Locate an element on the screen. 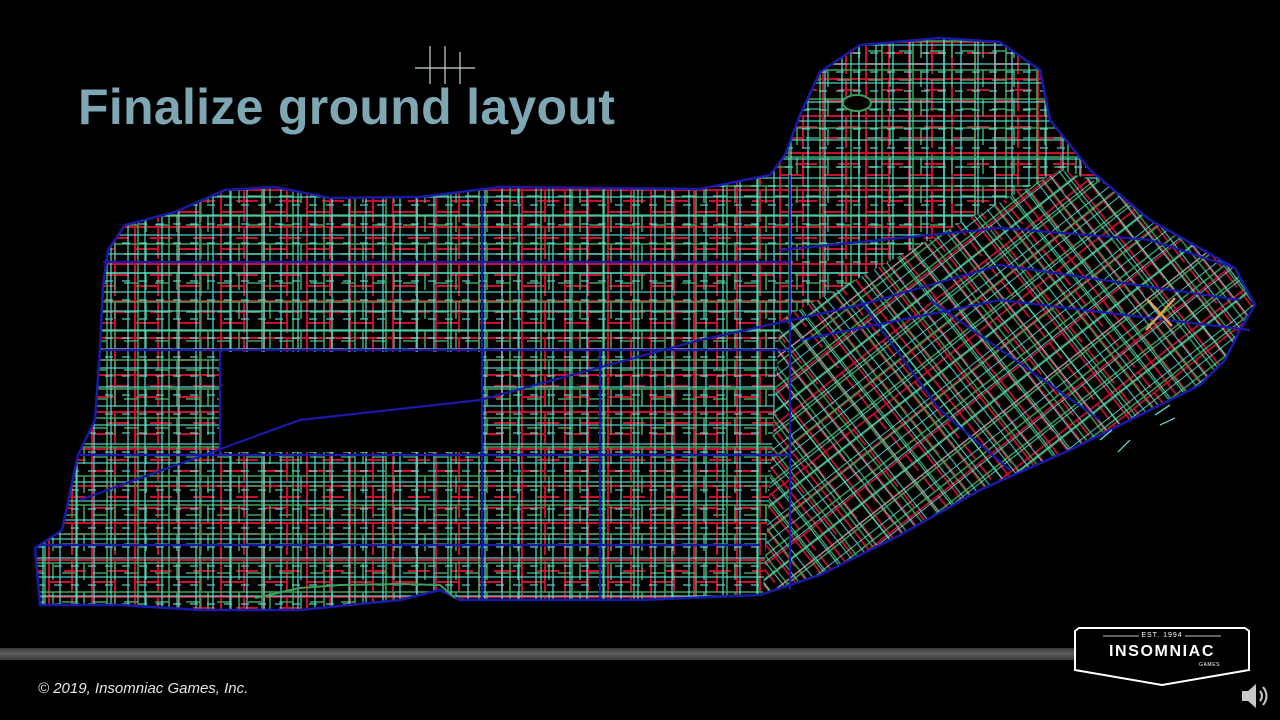  logo-name-text: INSOMNIAC is located at coordinates (1162, 651).